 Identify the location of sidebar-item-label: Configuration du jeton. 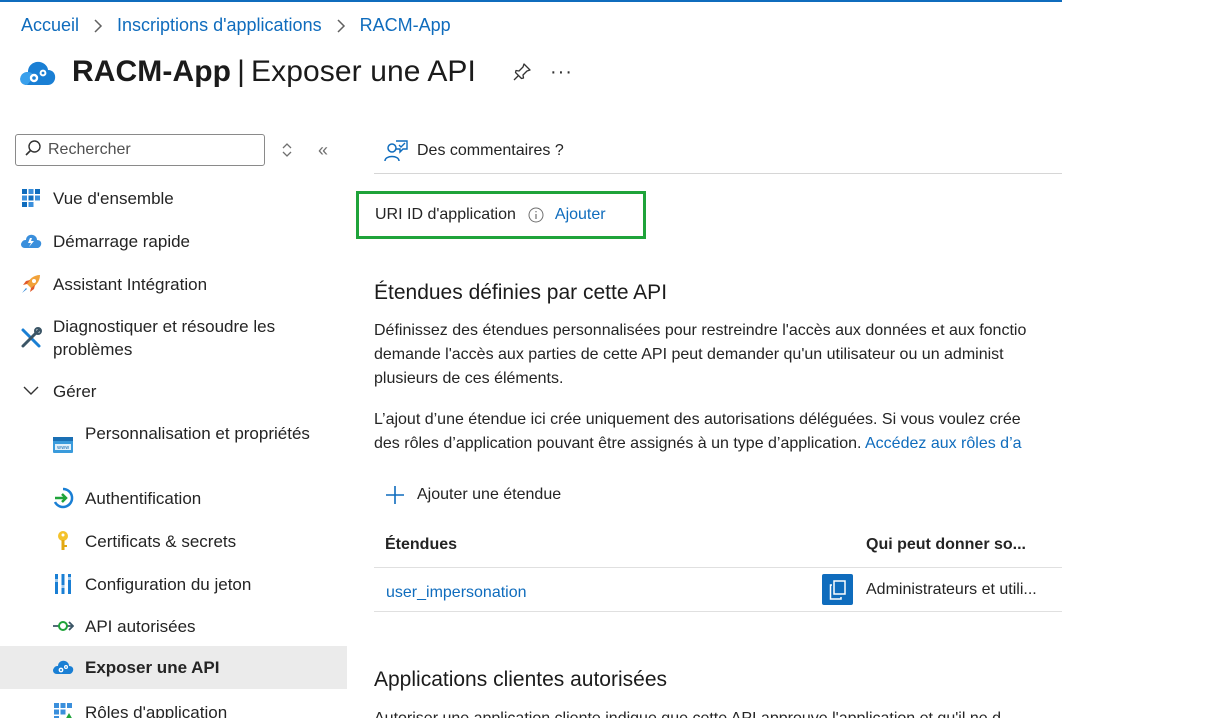
(168, 584).